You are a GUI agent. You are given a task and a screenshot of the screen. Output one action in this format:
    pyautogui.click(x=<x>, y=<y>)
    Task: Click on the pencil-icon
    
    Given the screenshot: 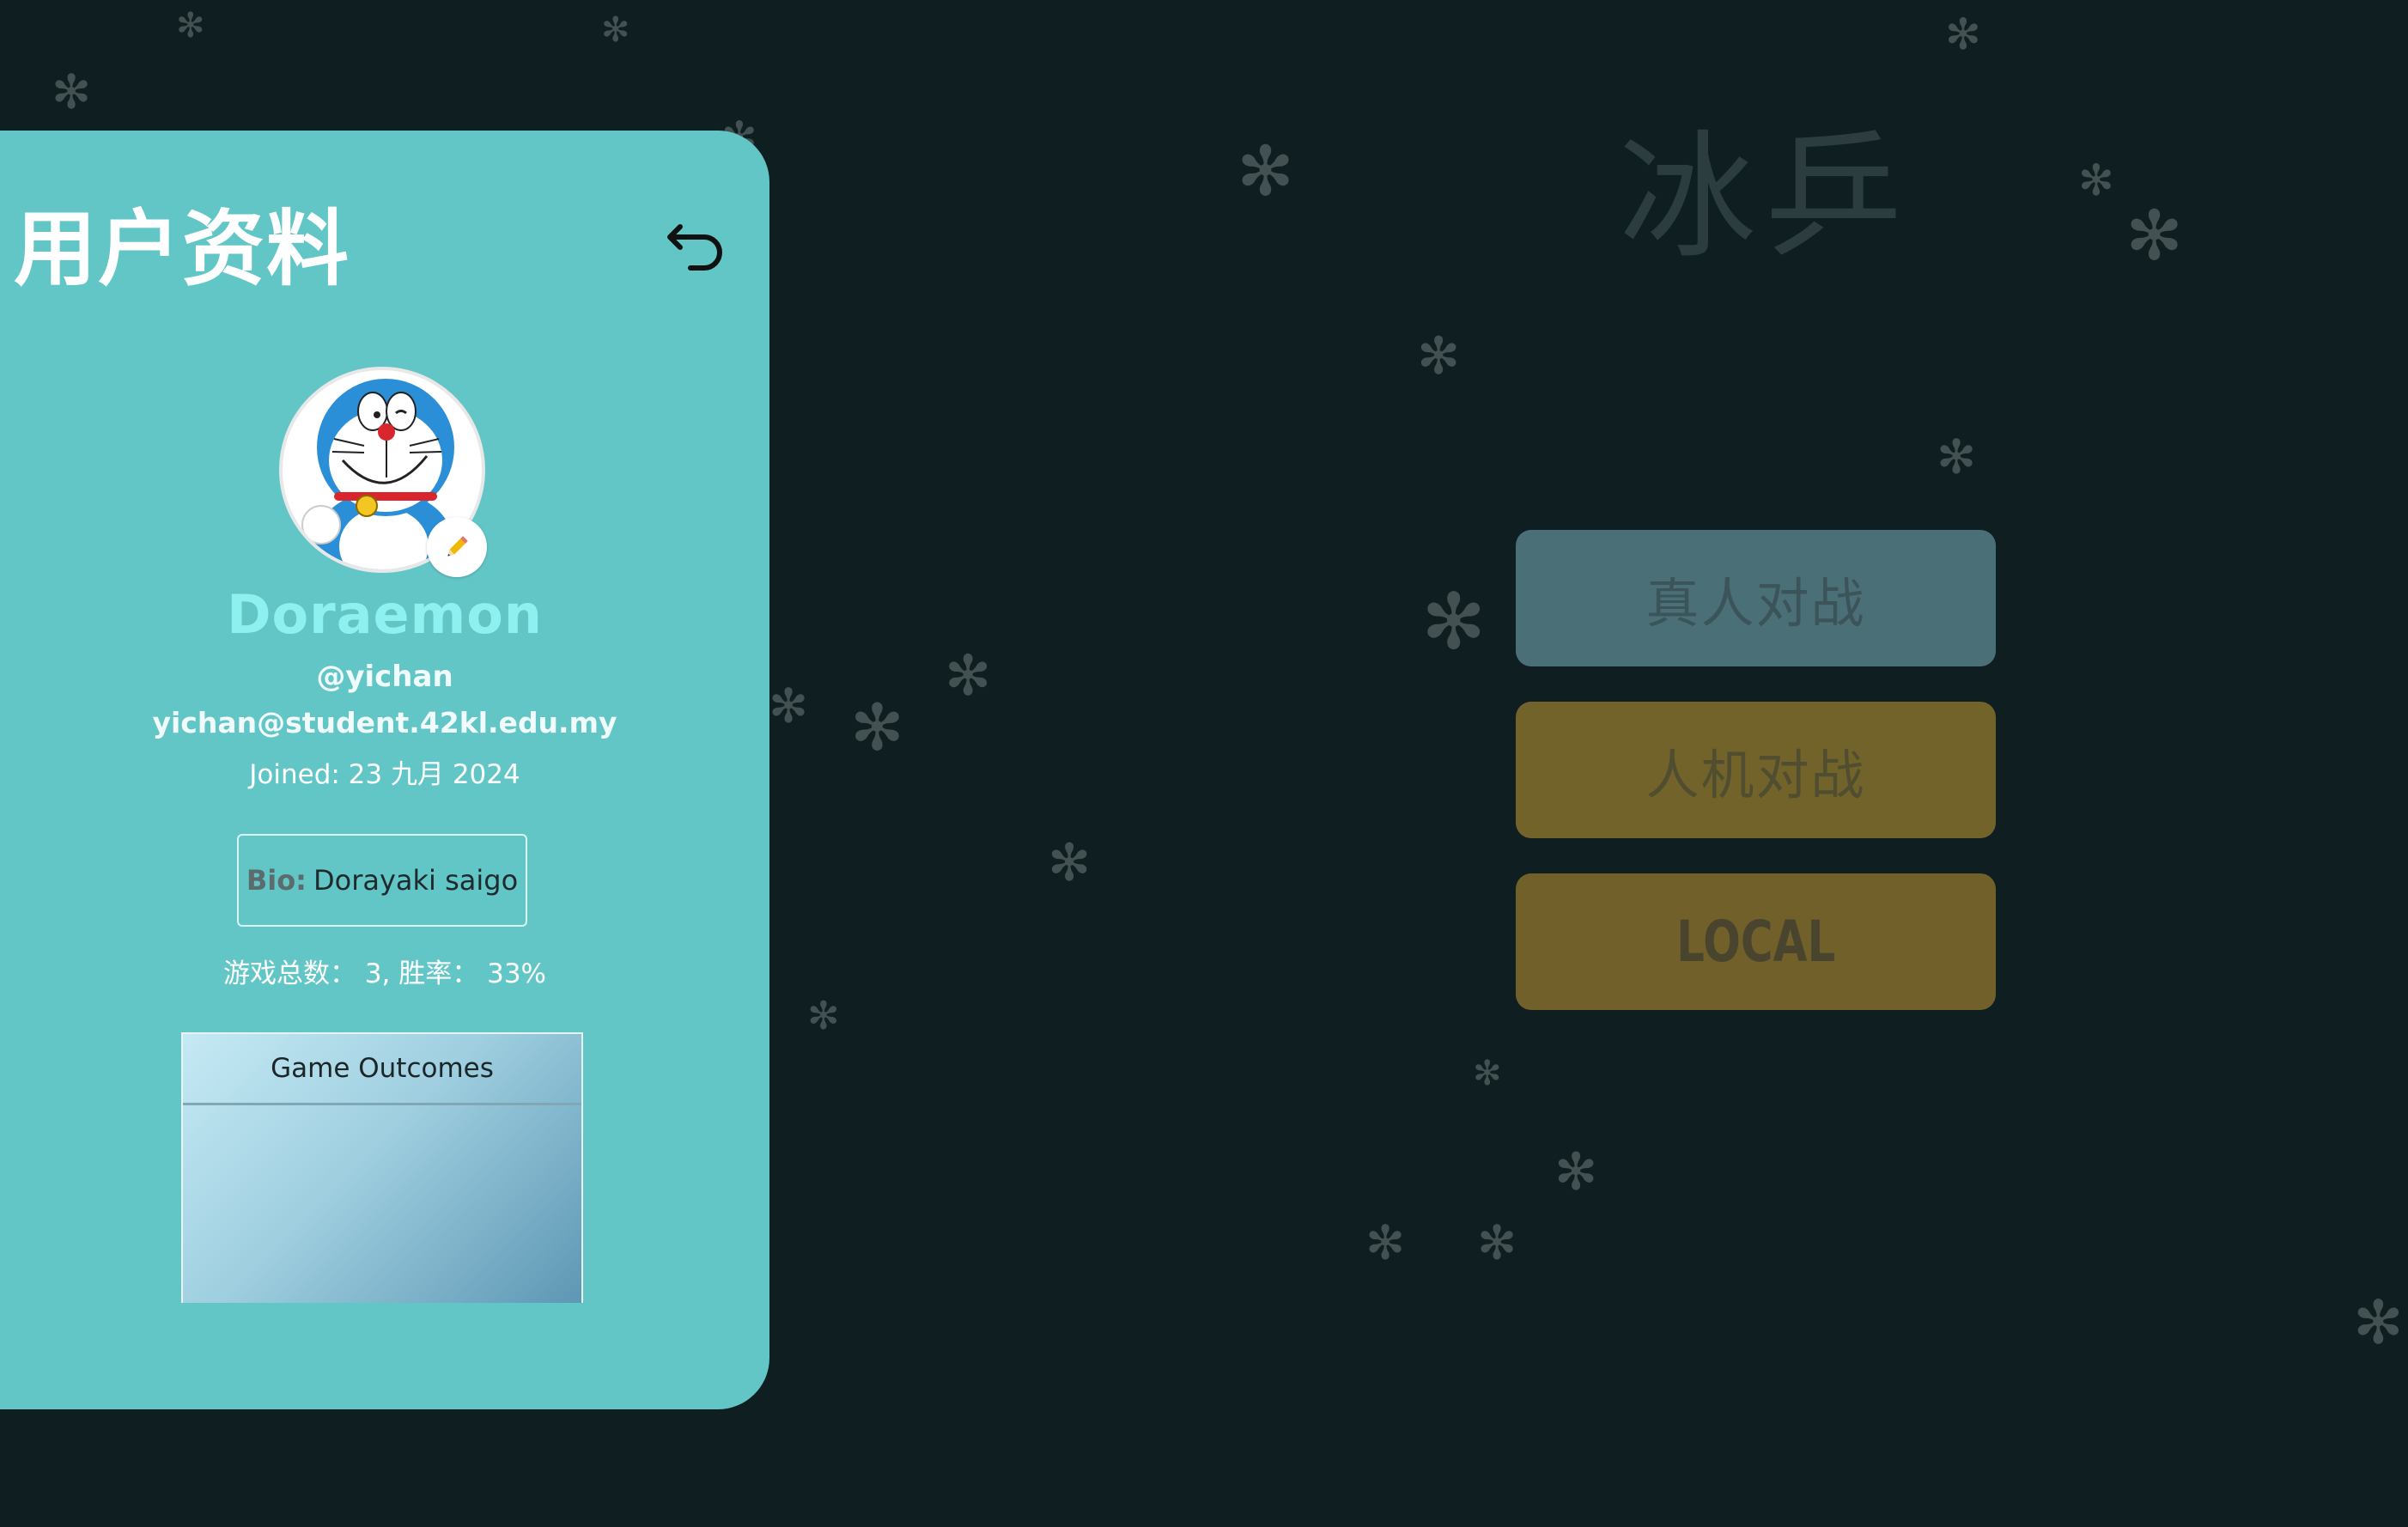 What is the action you would take?
    pyautogui.click(x=458, y=546)
    